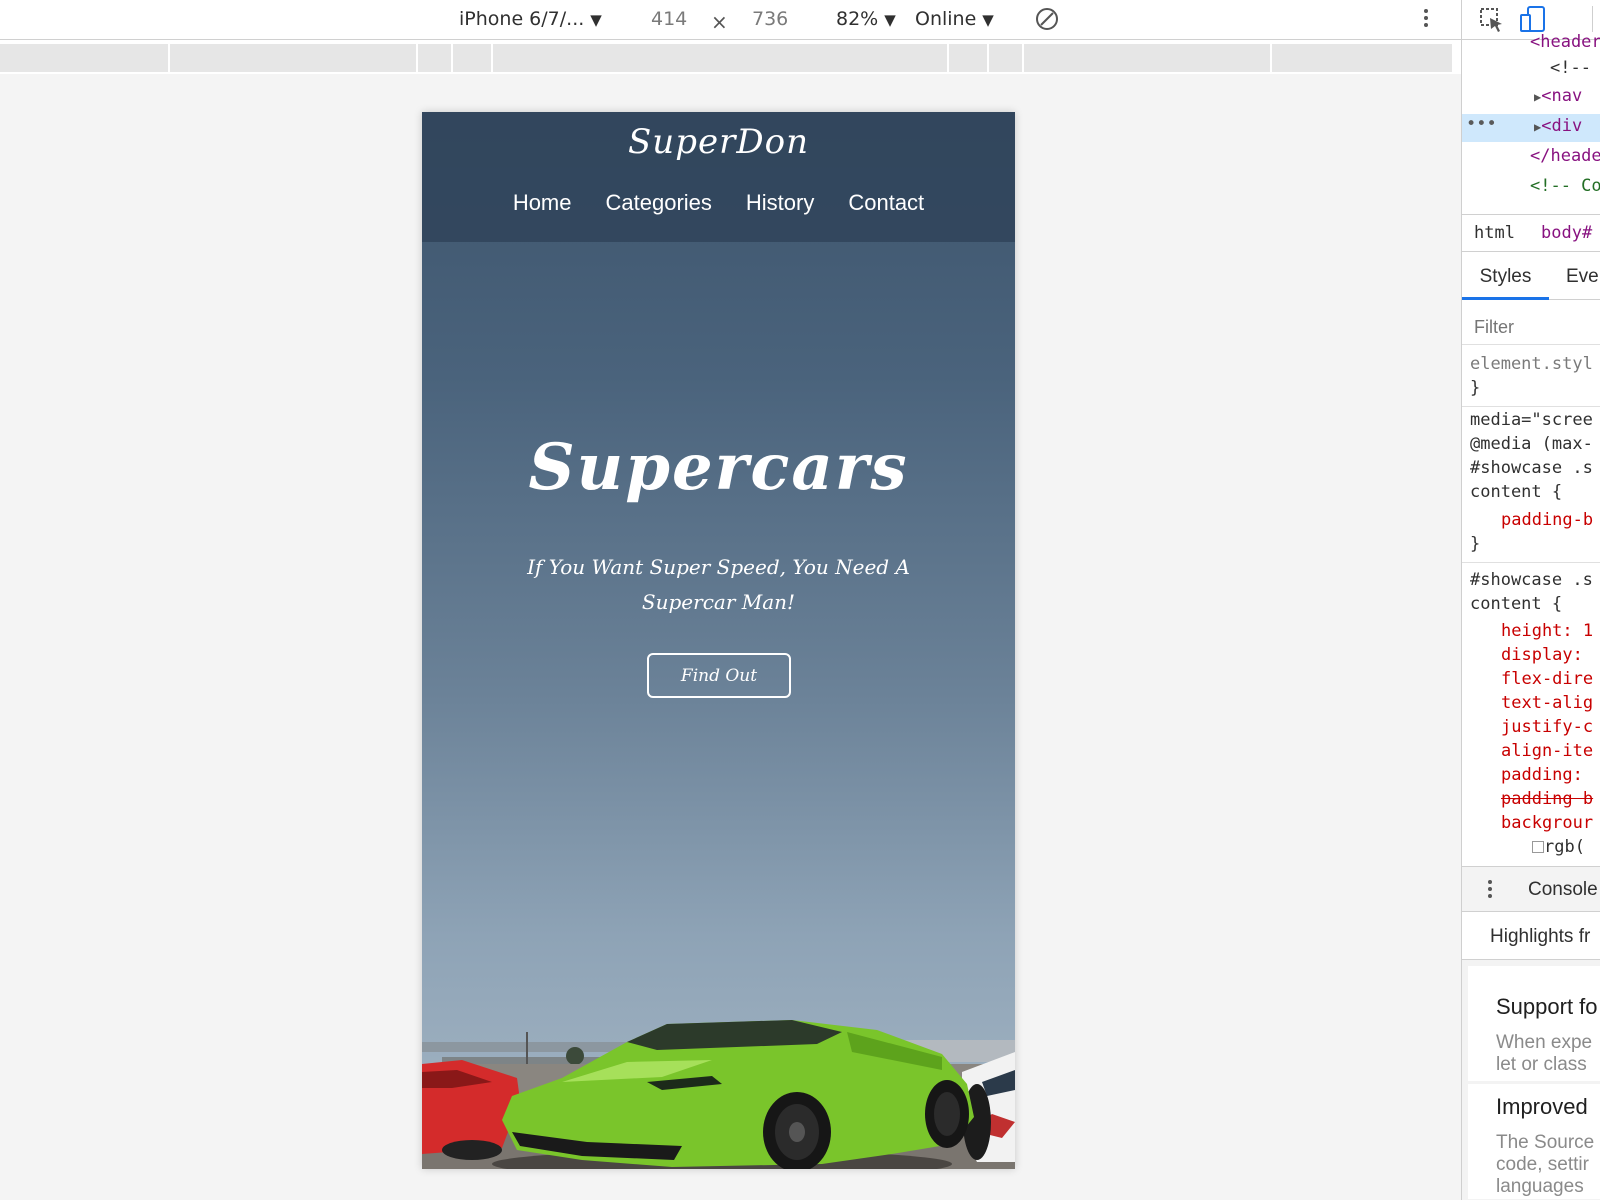 Image resolution: width=1600 pixels, height=1200 pixels. I want to click on nav-link-categories: Categories, so click(659, 203).